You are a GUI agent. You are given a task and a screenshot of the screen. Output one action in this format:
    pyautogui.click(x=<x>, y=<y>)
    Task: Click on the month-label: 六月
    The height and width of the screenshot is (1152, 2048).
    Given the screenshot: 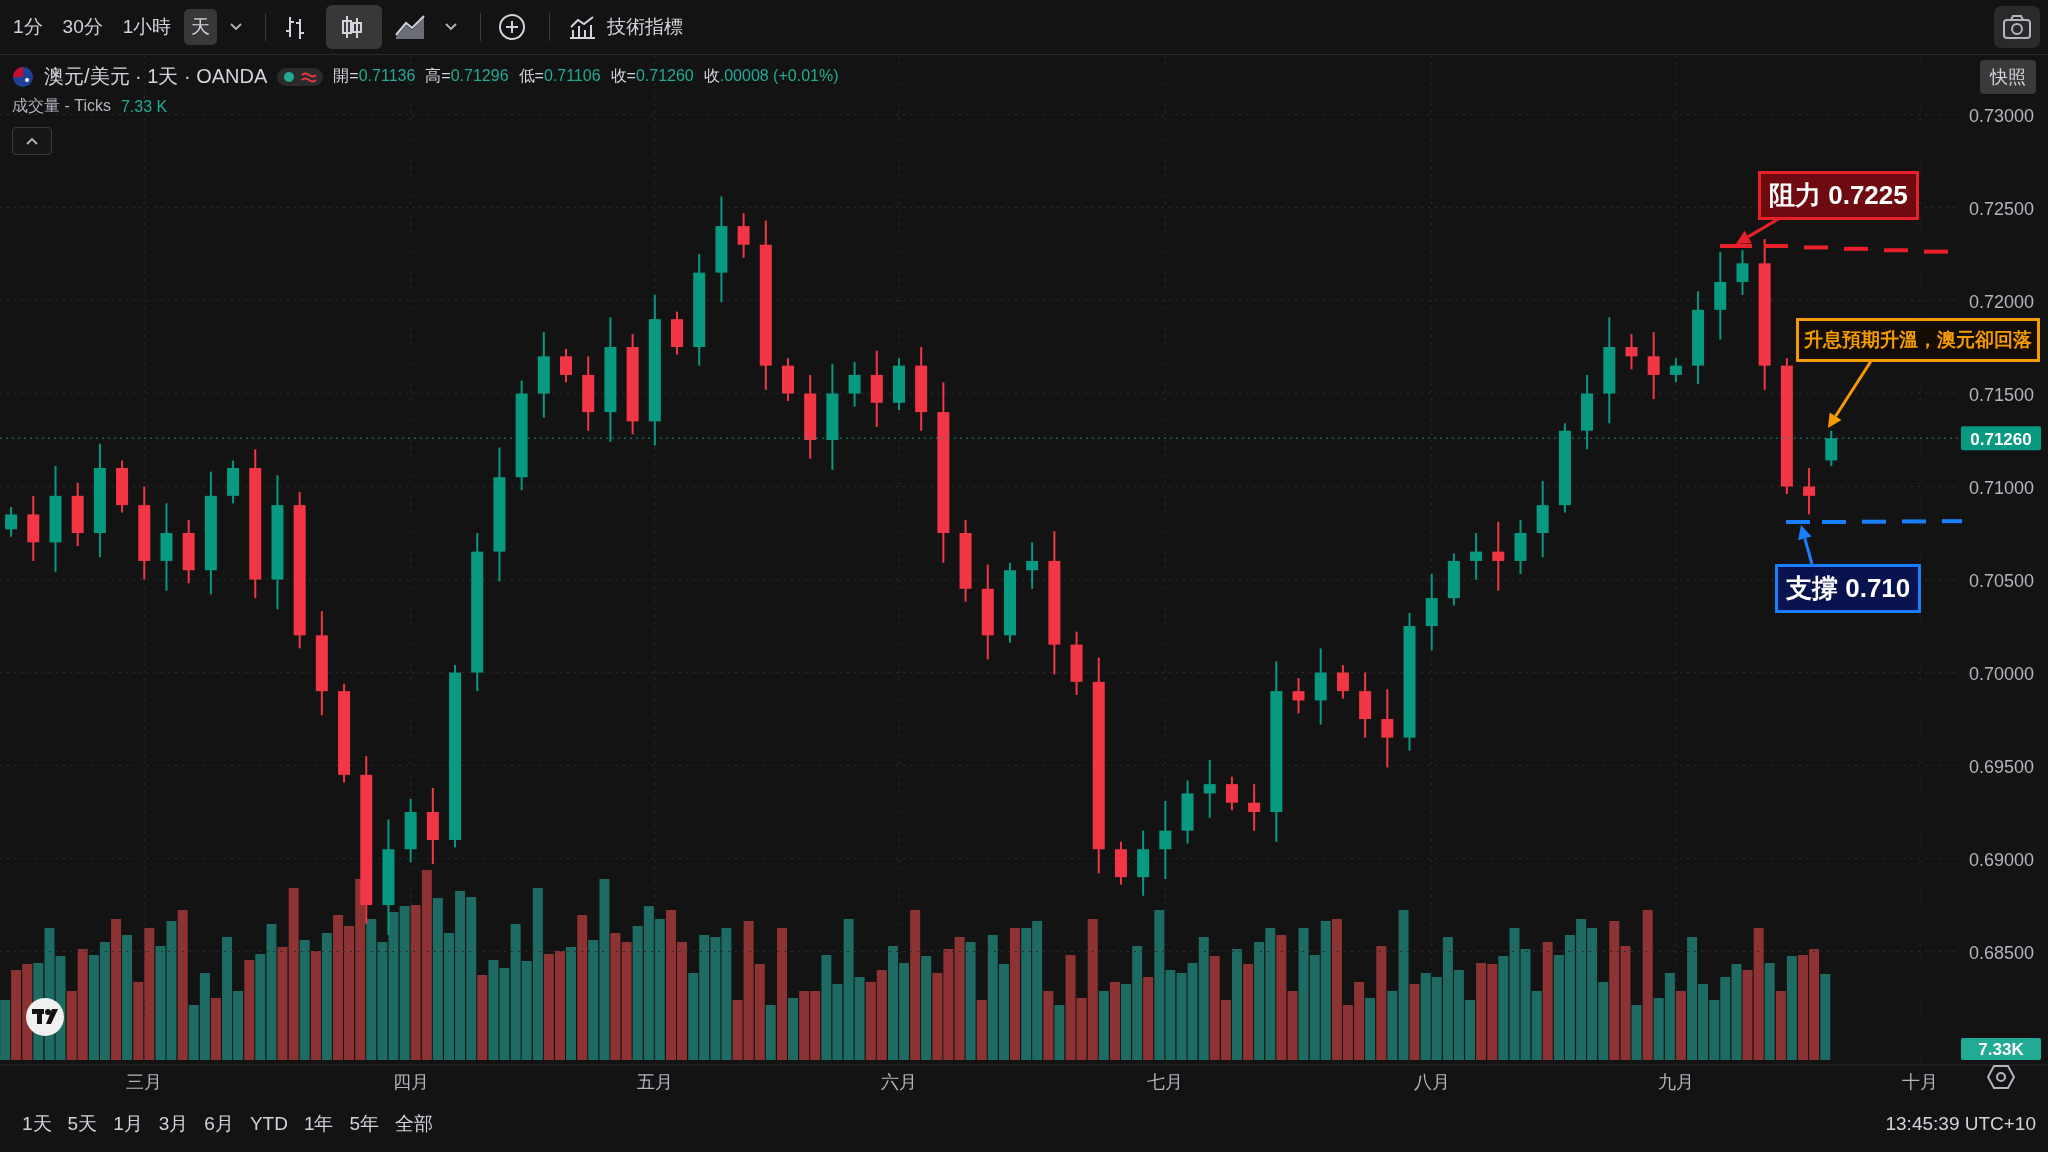 What is the action you would take?
    pyautogui.click(x=899, y=1082)
    